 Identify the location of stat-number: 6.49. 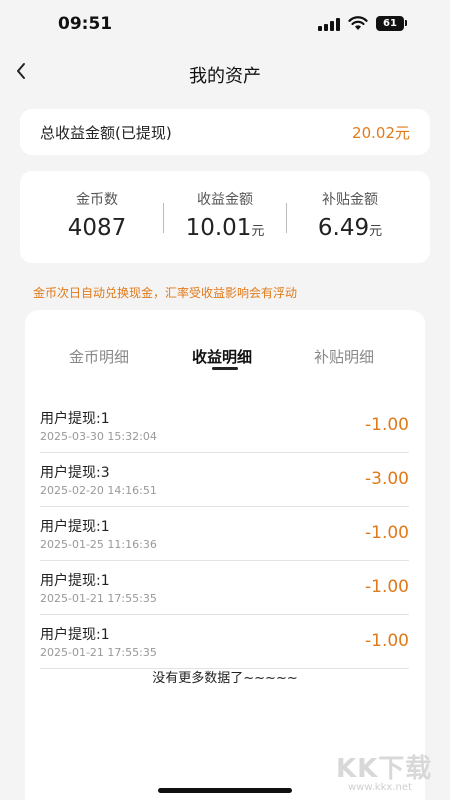
(343, 228).